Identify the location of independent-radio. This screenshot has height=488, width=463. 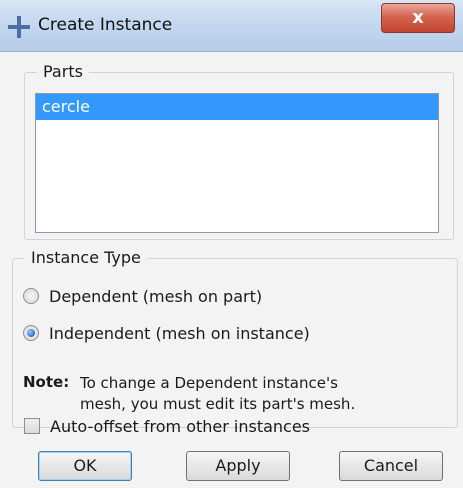
(31, 333).